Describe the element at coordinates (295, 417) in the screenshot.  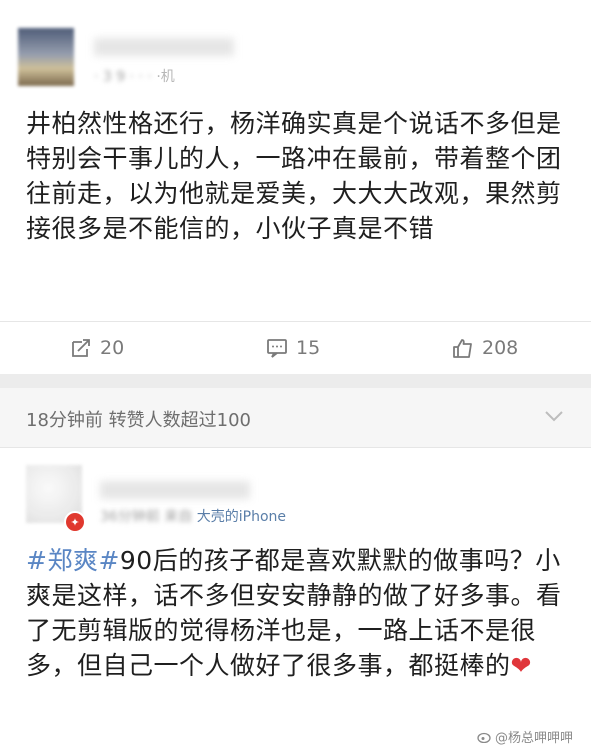
I see `hot-info-row: 18分钟前 转赞人数超过100` at that location.